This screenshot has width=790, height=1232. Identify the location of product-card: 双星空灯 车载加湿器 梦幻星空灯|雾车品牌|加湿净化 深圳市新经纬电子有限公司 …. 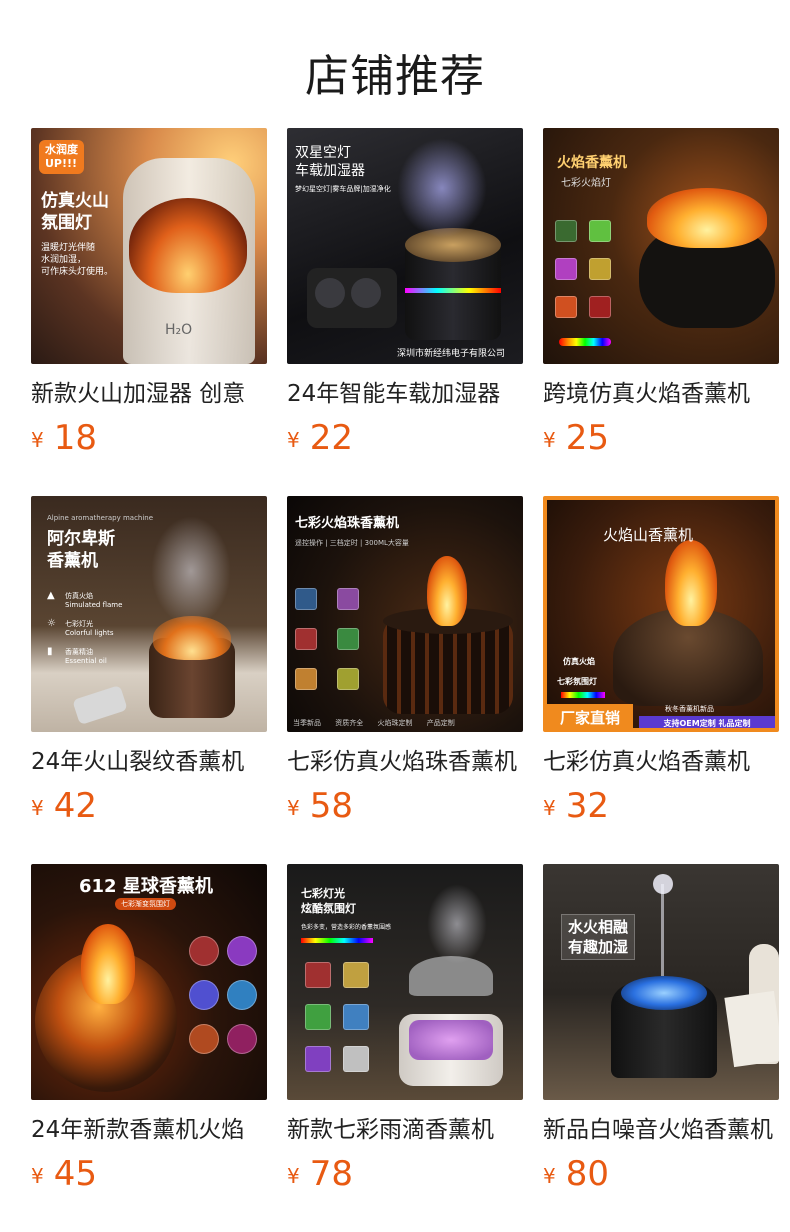
(405, 293).